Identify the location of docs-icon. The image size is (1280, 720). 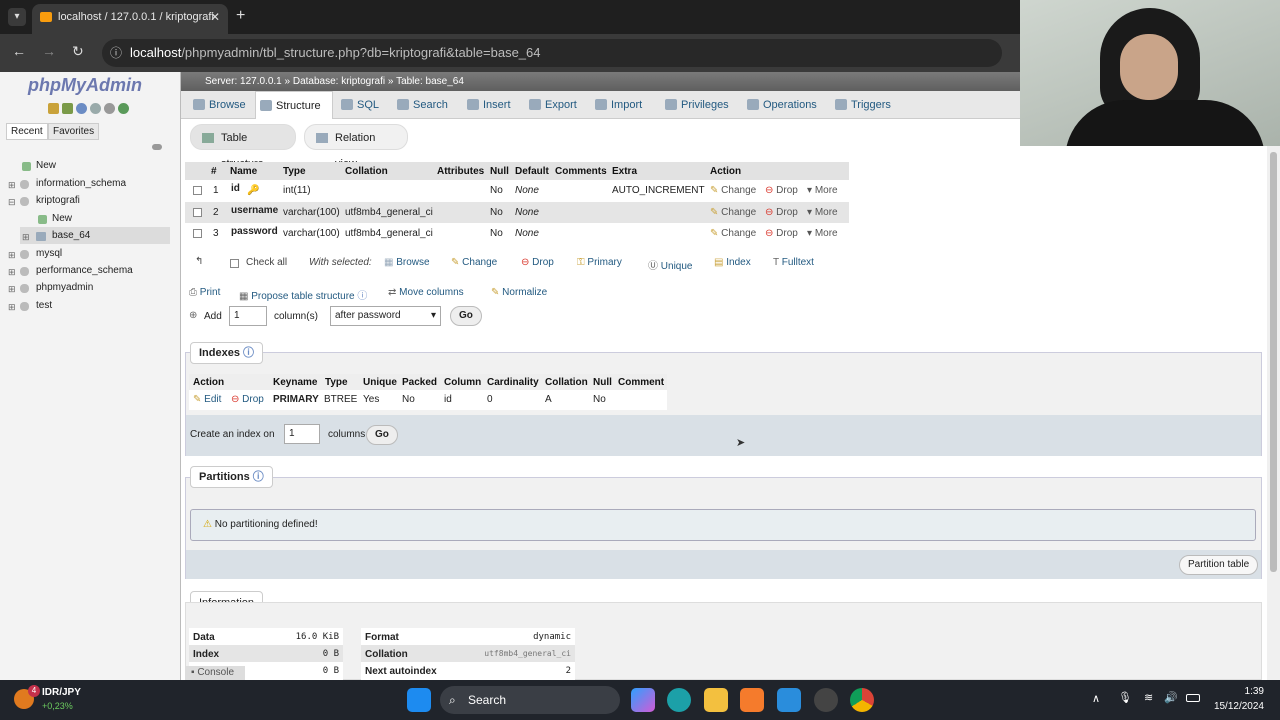
(95, 108).